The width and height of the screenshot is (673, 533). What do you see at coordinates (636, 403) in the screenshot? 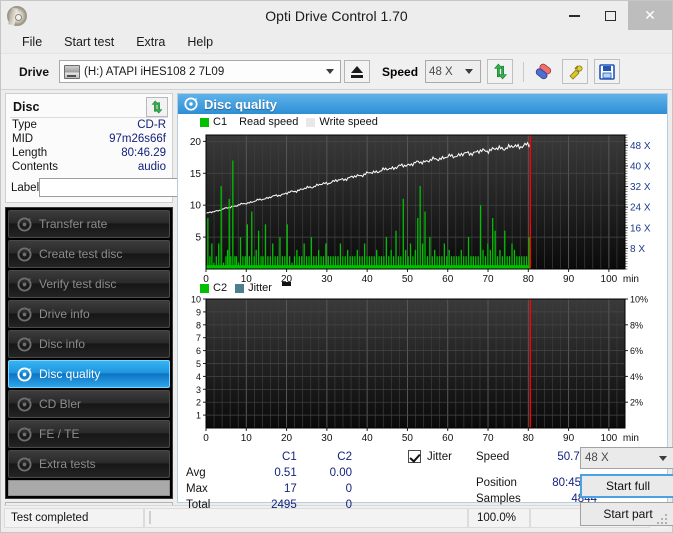
I see `svg-text: 2%` at bounding box center [636, 403].